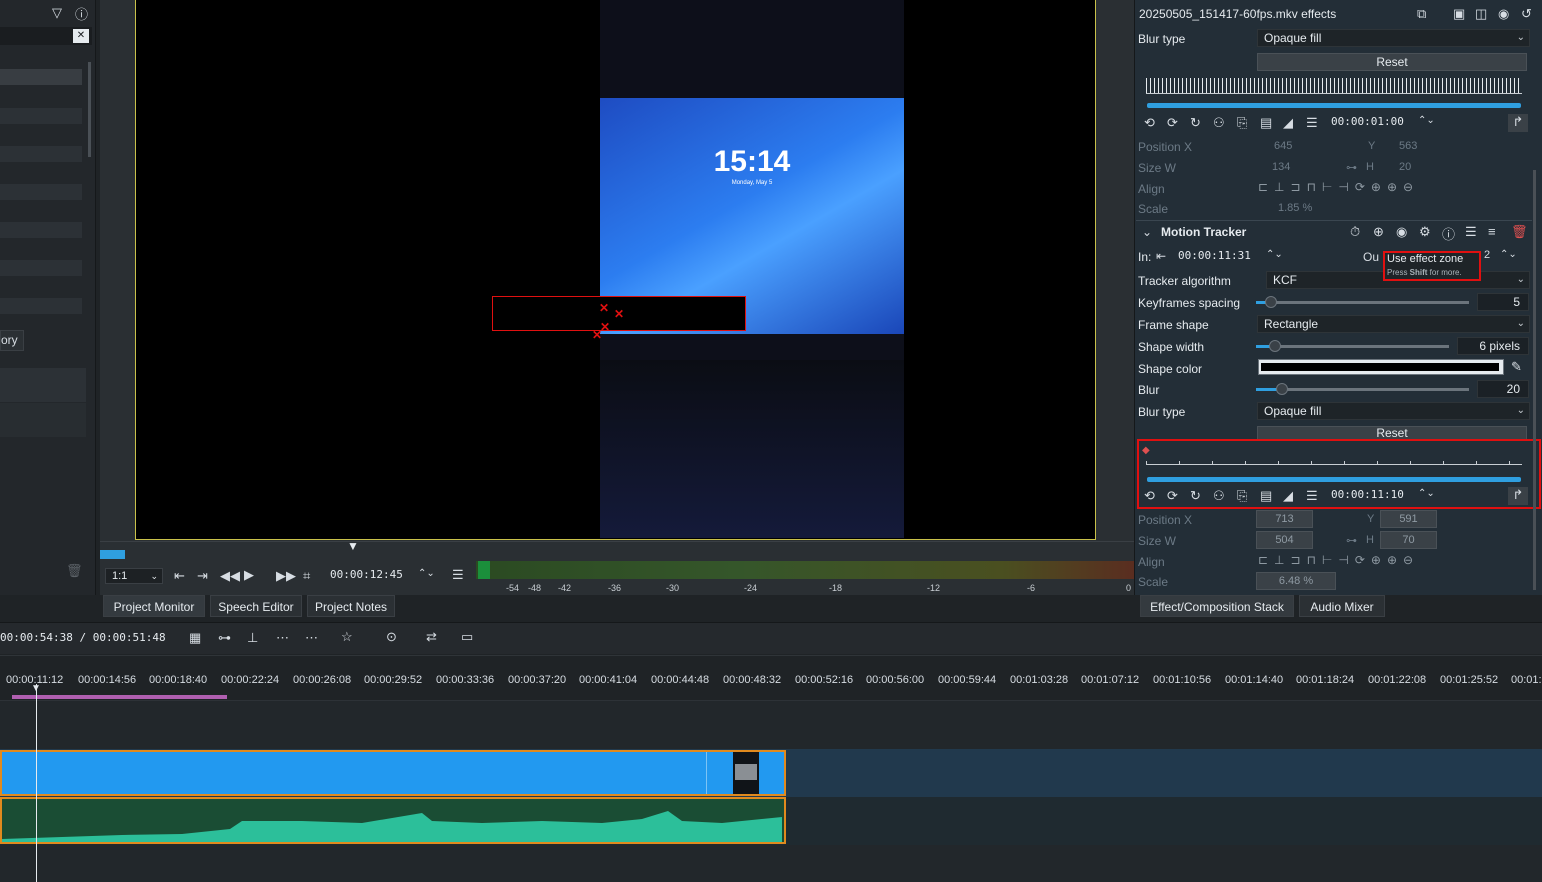  I want to click on monitor-playhead: ▼, so click(353, 546).